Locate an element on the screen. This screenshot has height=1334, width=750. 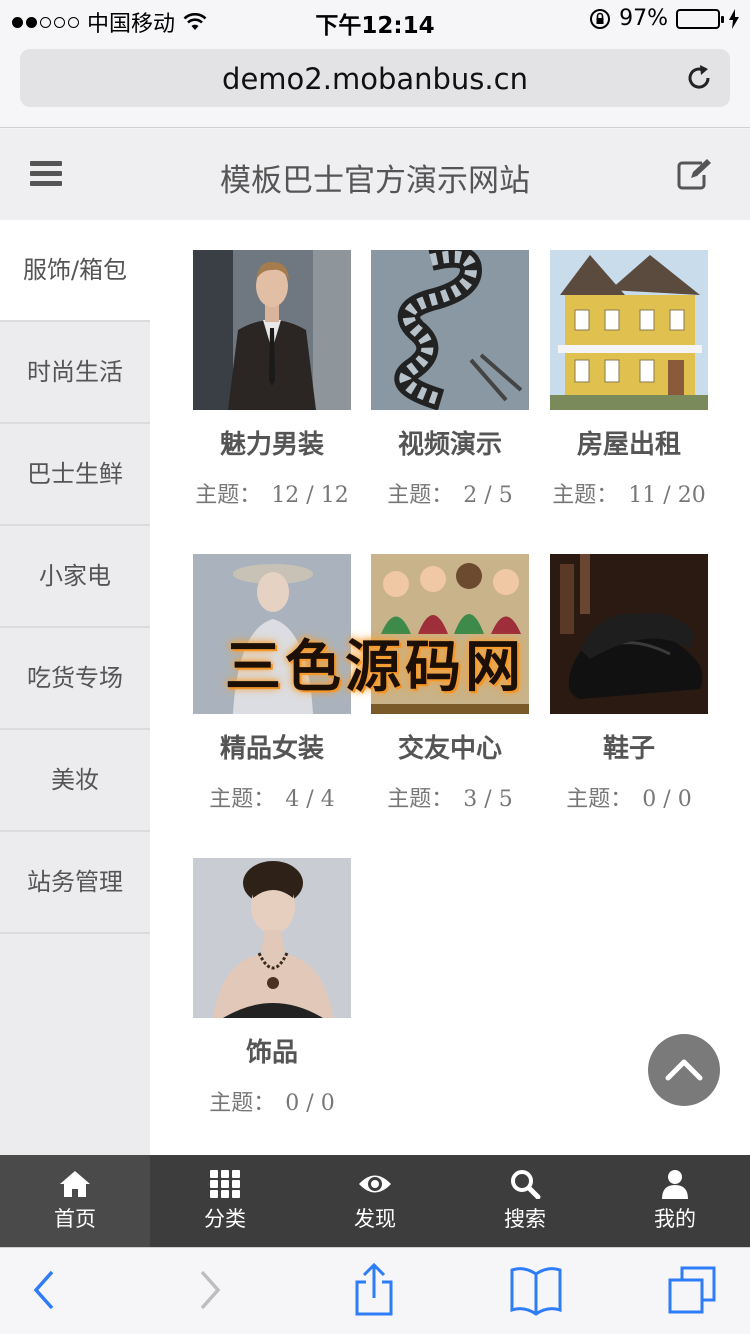
forum-name: 鞋子 is located at coordinates (629, 746).